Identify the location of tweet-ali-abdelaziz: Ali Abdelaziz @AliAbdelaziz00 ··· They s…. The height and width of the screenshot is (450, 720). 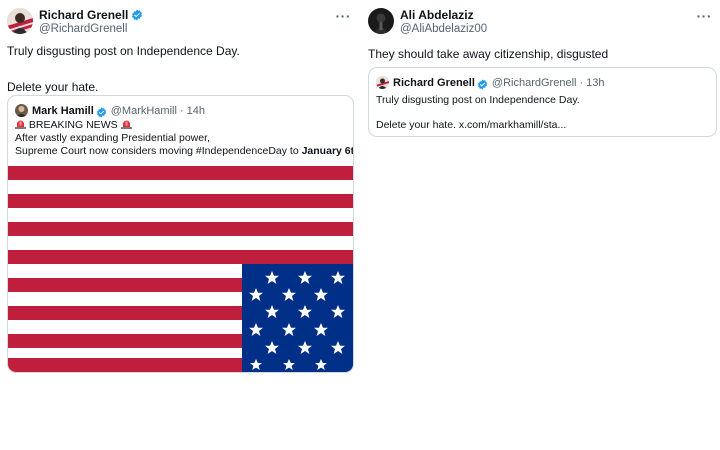
(542, 72).